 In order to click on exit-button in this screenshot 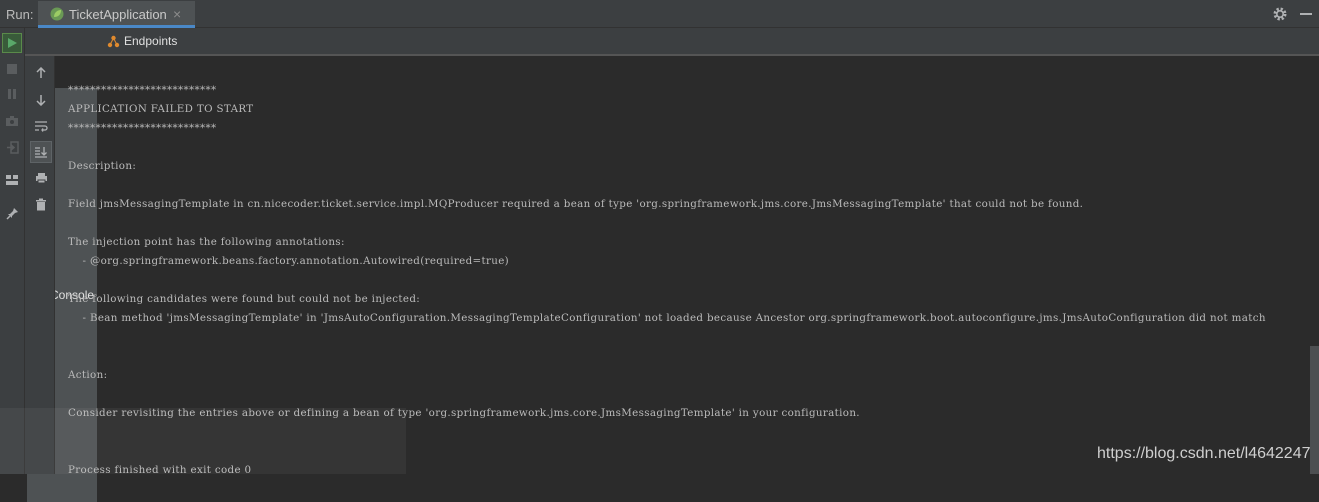, I will do `click(12, 147)`.